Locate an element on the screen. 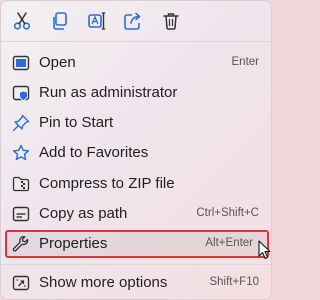 This screenshot has height=300, width=320. share-button is located at coordinates (133, 21).